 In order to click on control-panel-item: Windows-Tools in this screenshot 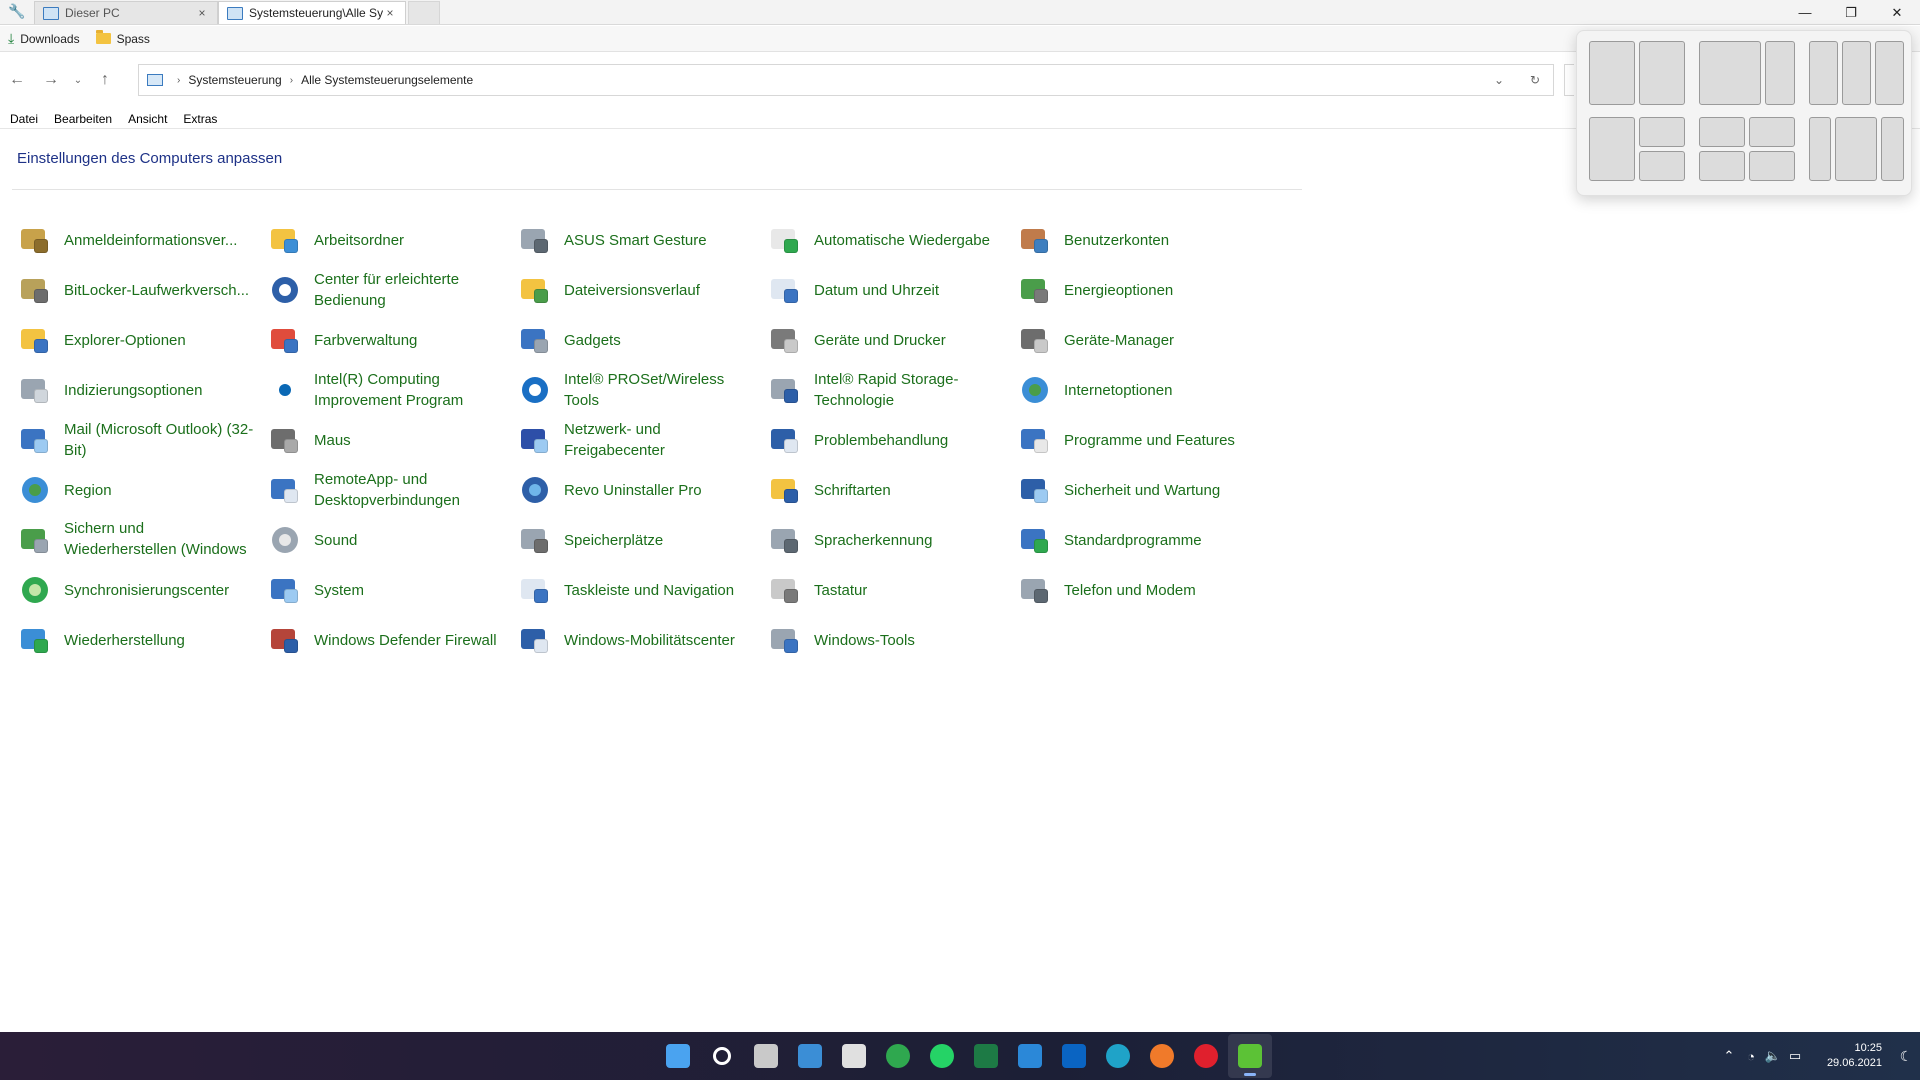, I will do `click(891, 640)`.